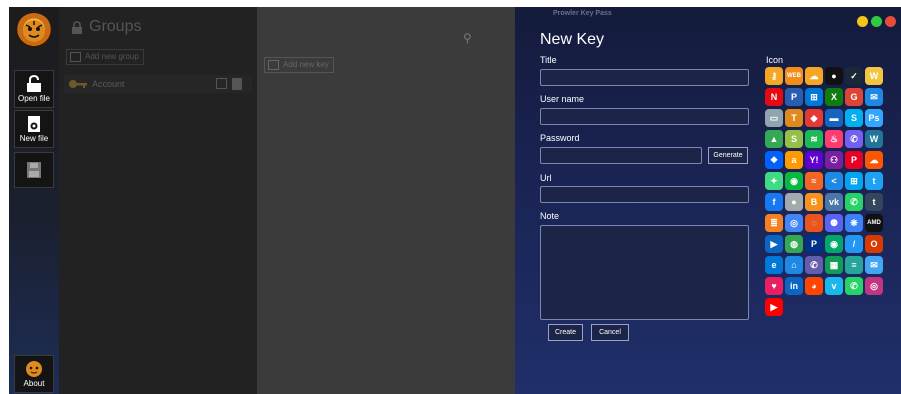 This screenshot has height=394, width=901. What do you see at coordinates (34, 170) in the screenshot?
I see `save-file-button` at bounding box center [34, 170].